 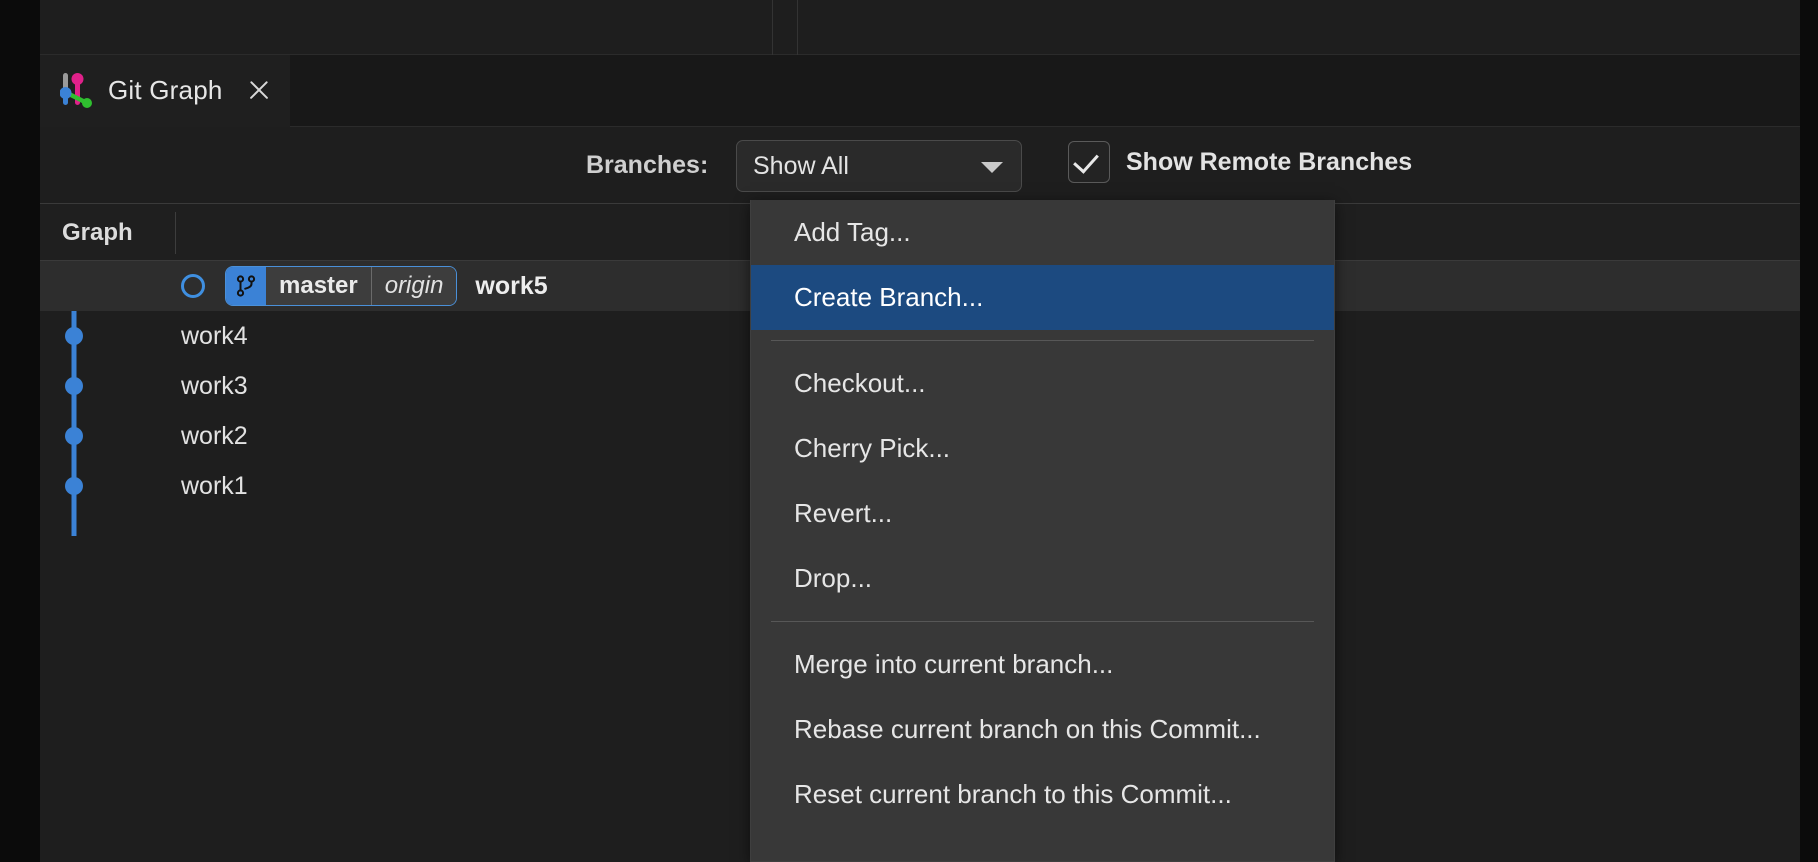 I want to click on show-remote-branches-label: Show Remote Branches, so click(x=1269, y=161).